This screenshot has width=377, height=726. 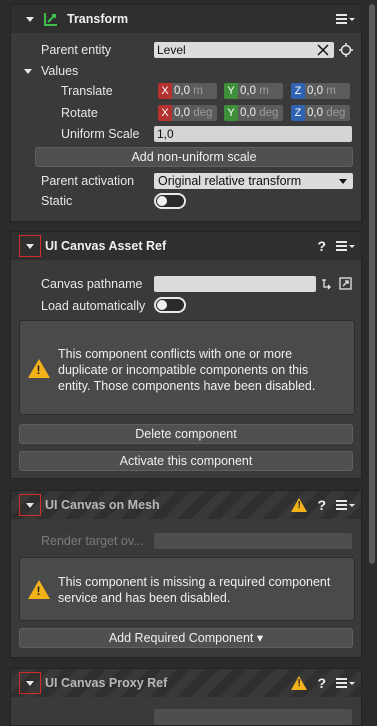 I want to click on scrollbar-thumb, so click(x=372, y=284).